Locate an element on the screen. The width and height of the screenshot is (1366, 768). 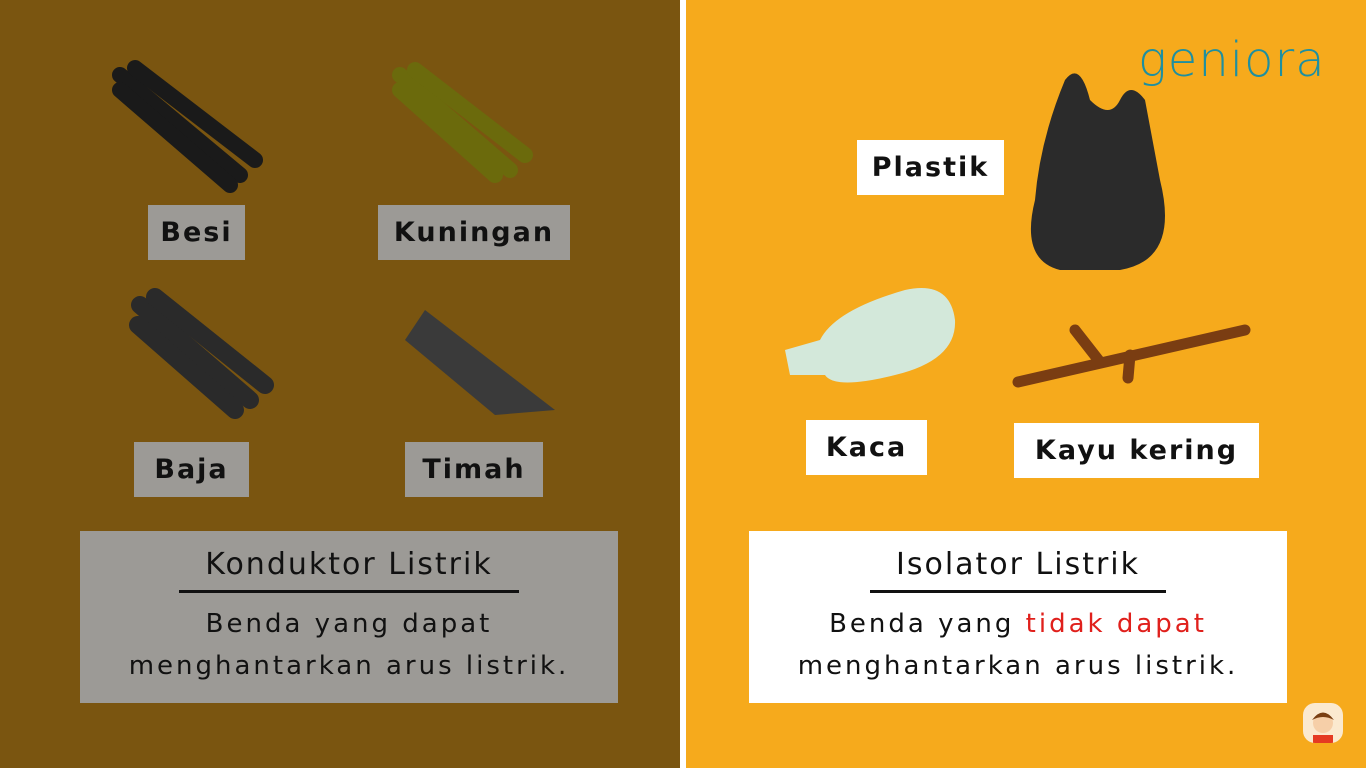
label-kaca: Kaca is located at coordinates (866, 447).